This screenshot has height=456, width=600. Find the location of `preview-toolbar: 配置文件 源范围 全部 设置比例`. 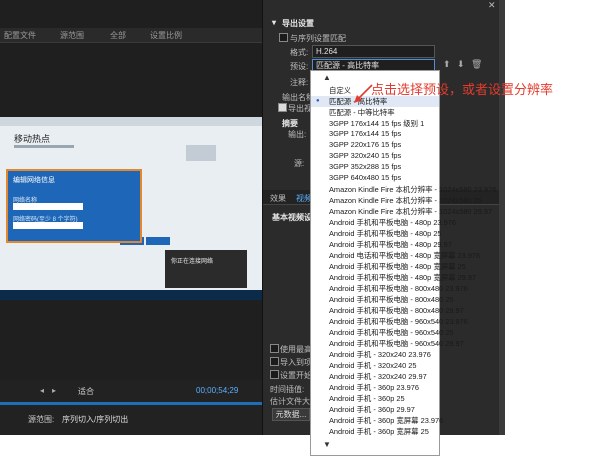

preview-toolbar: 配置文件 源范围 全部 设置比例 is located at coordinates (131, 35).